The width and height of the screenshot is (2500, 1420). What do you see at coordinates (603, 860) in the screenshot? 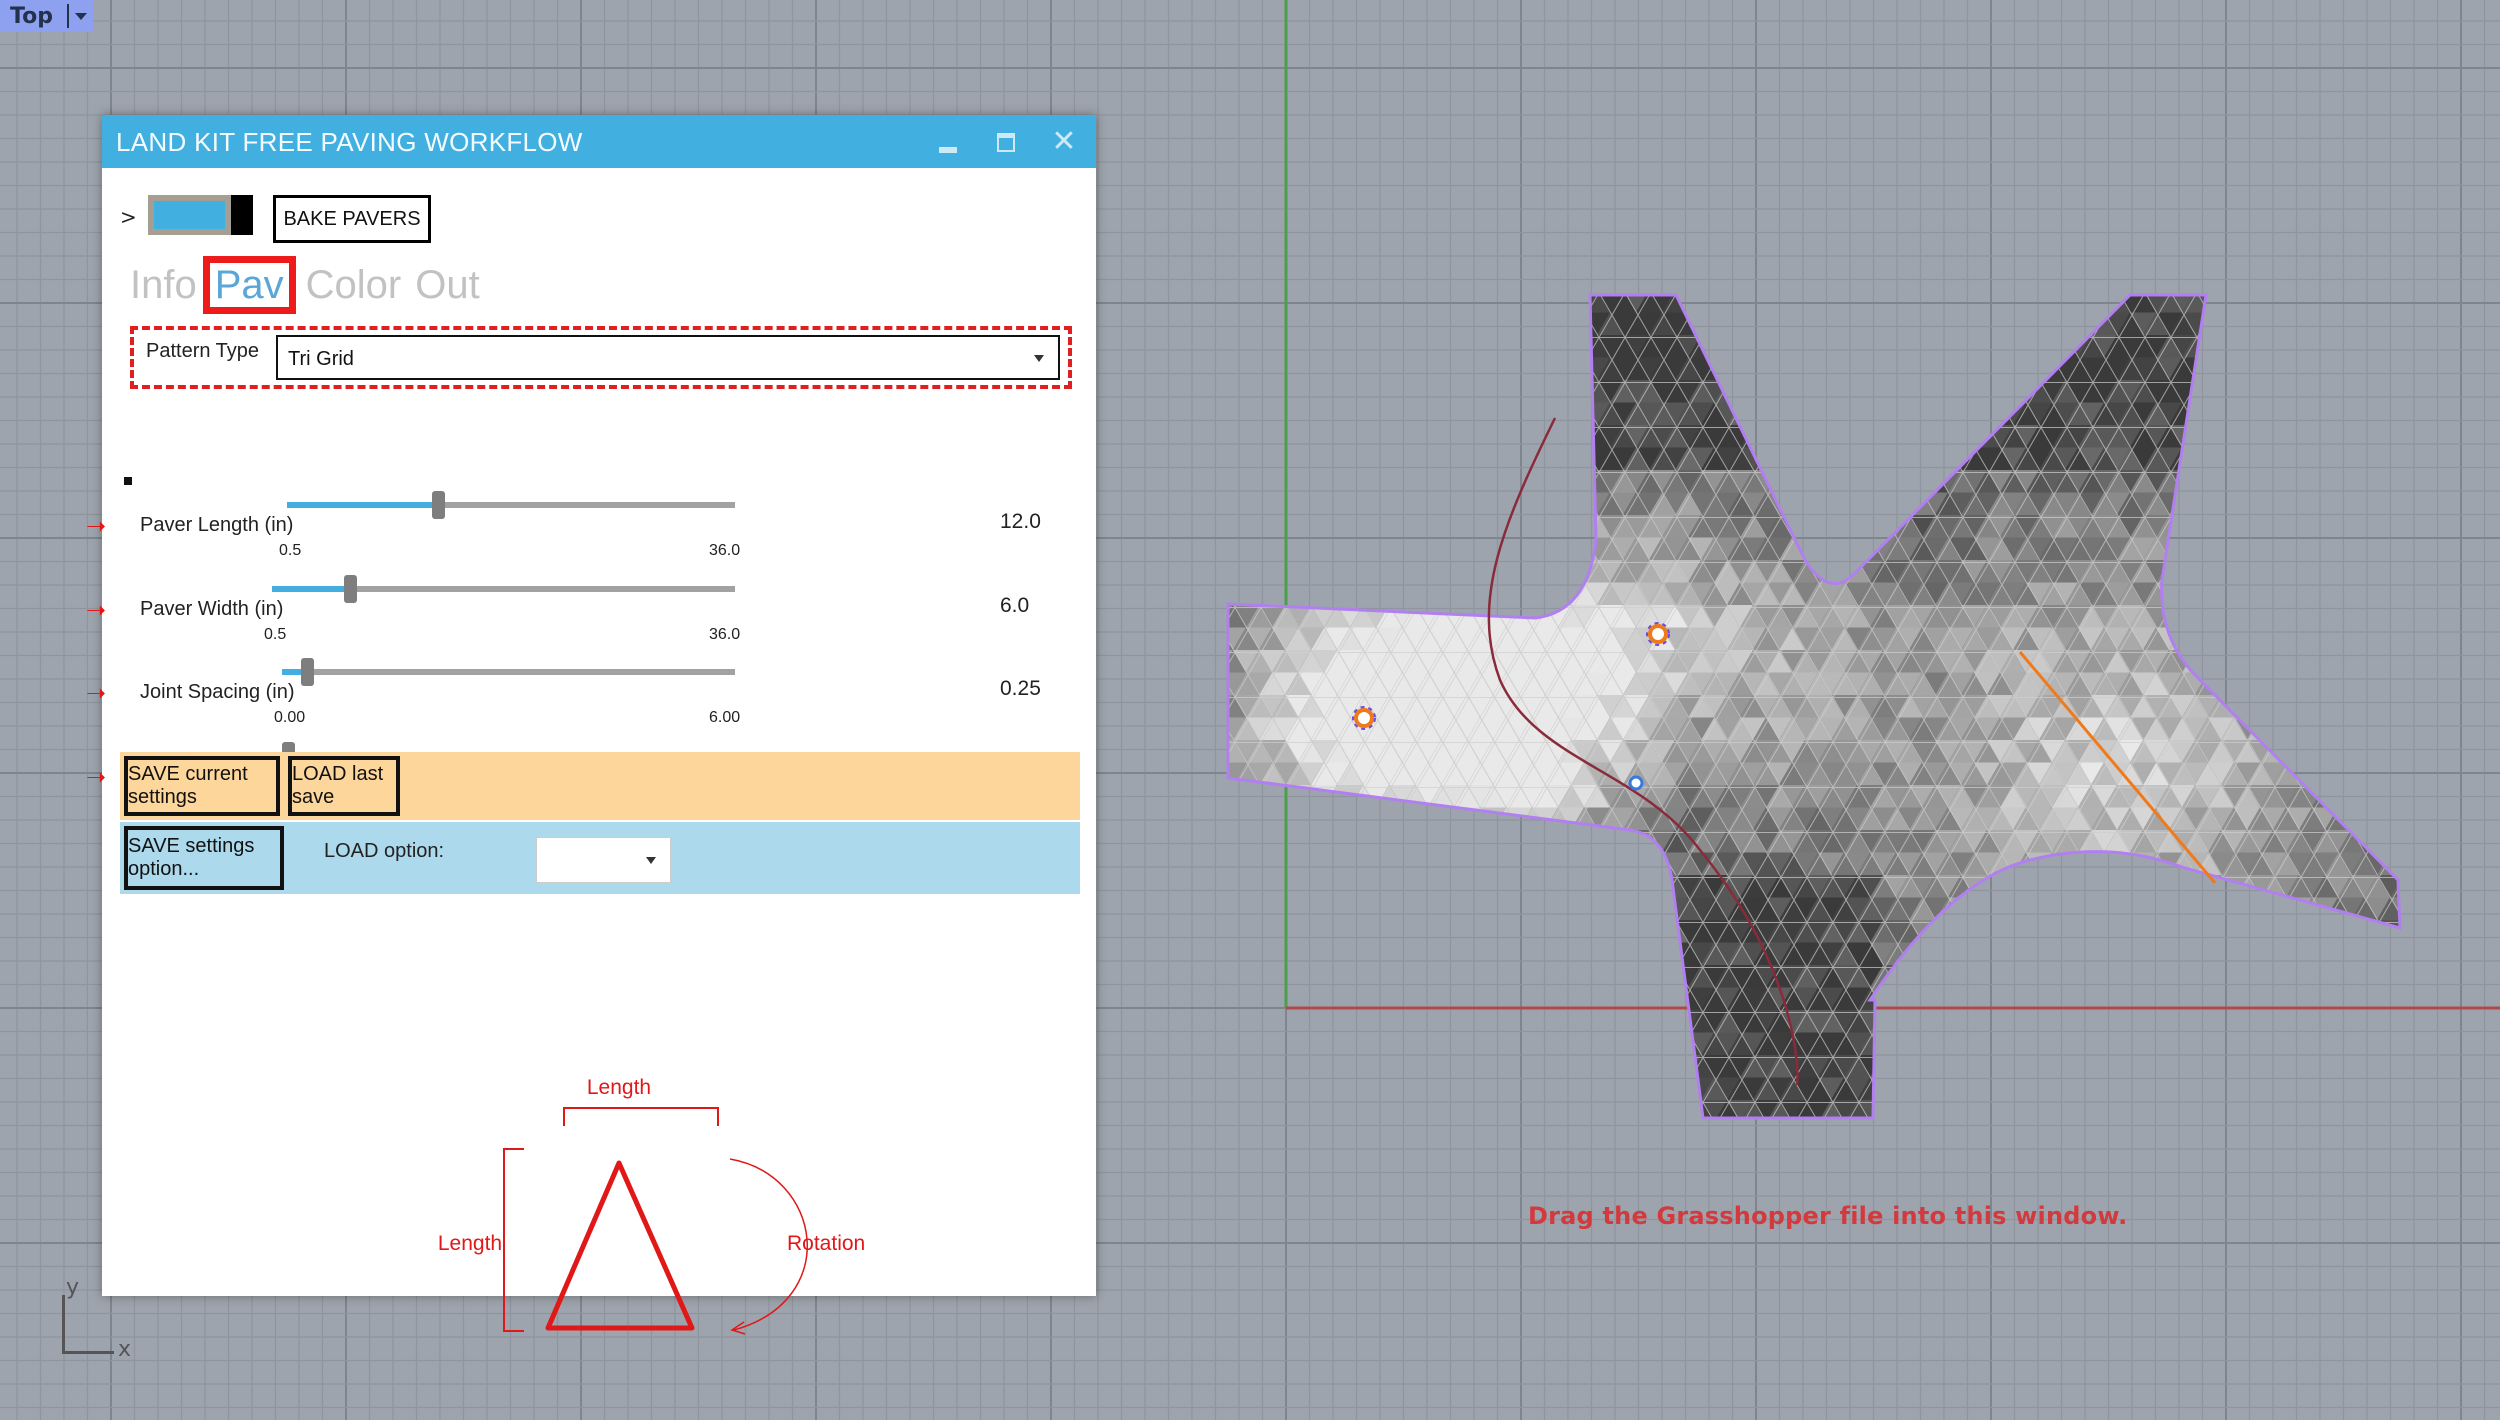
I see `load-option-dropdown` at bounding box center [603, 860].